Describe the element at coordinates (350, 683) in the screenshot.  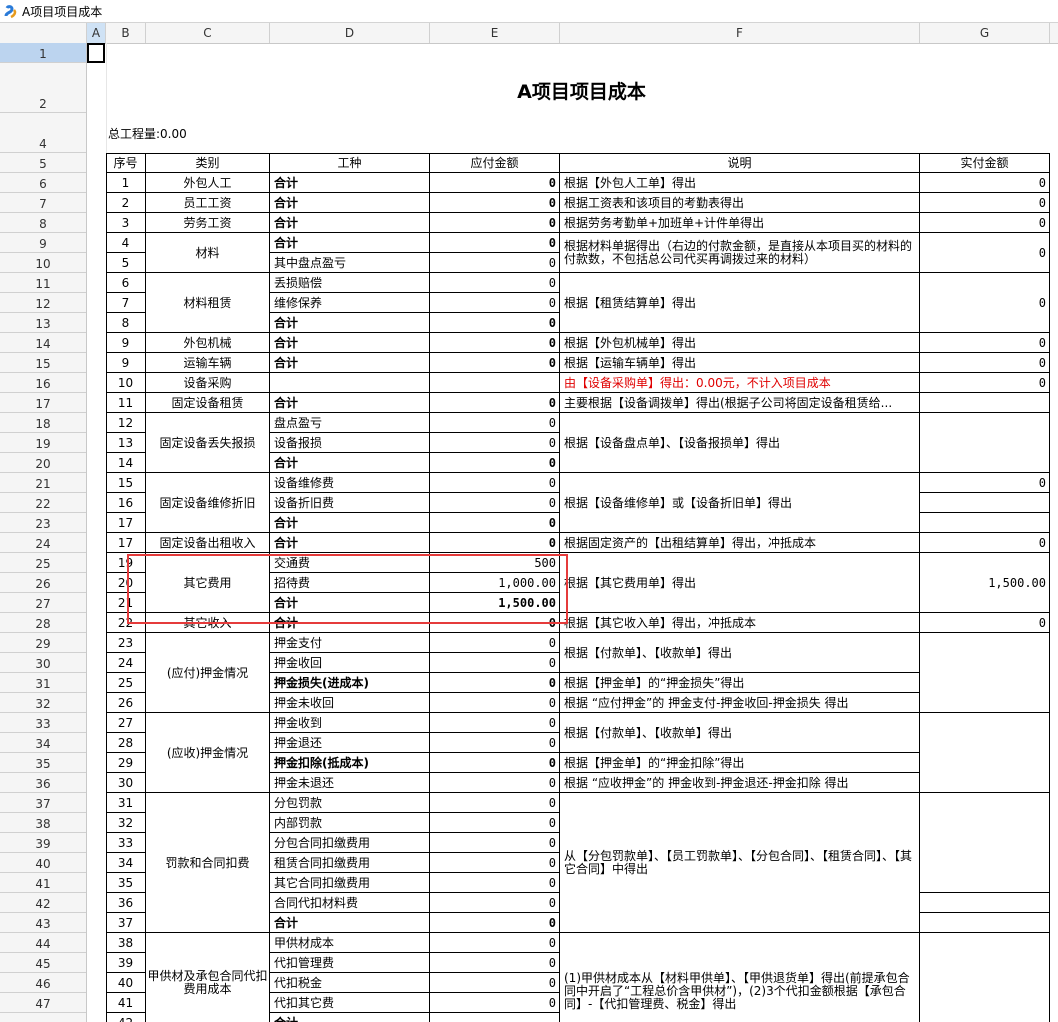
I see `row-work-type: 押金损失(进成本)` at that location.